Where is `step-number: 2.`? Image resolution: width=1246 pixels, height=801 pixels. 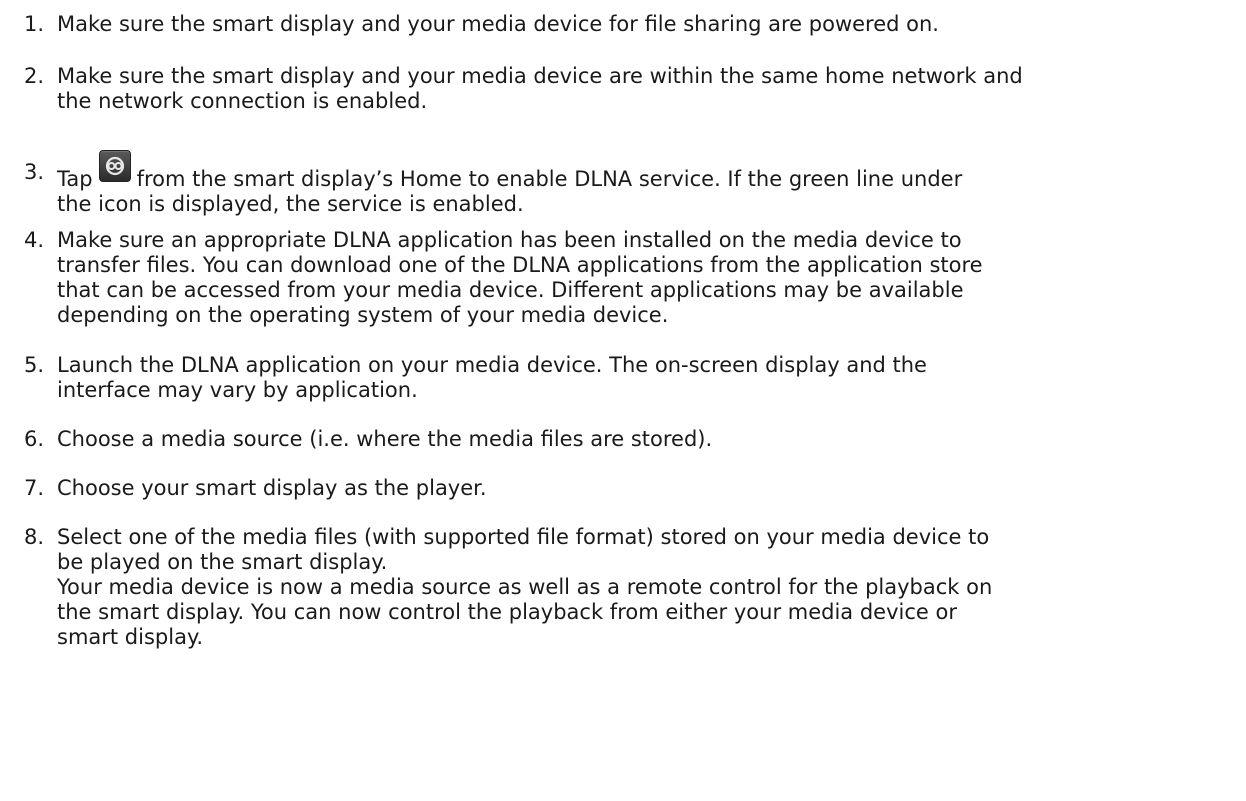 step-number: 2. is located at coordinates (34, 76).